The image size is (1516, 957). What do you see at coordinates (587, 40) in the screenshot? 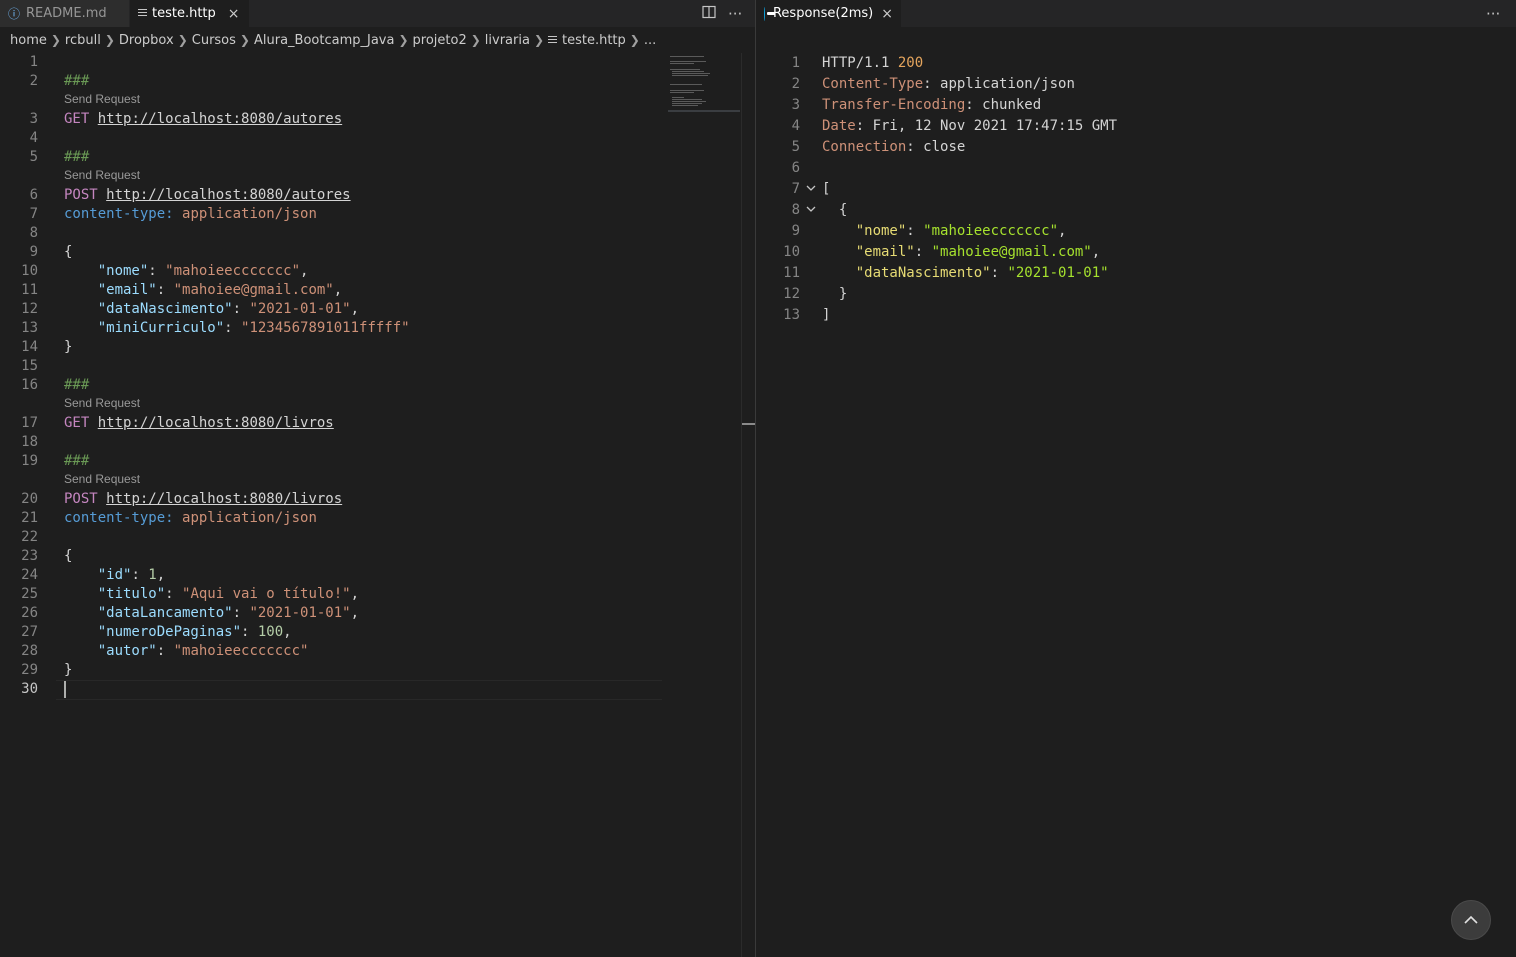
I see `breadcrumb-file: teste.http` at bounding box center [587, 40].